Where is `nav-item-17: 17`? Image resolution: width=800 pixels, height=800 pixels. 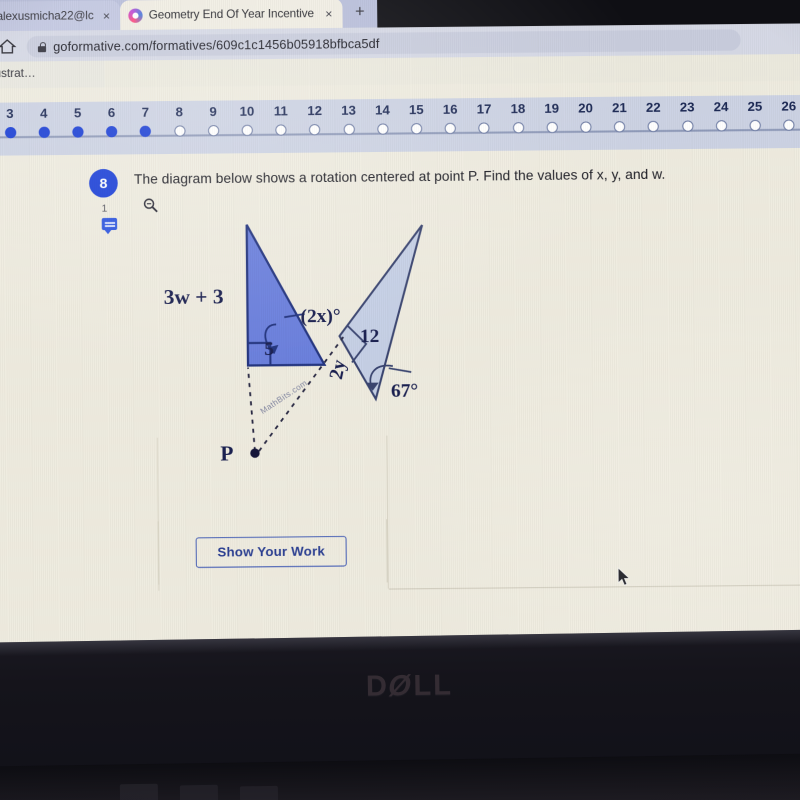 nav-item-17: 17 is located at coordinates (484, 116).